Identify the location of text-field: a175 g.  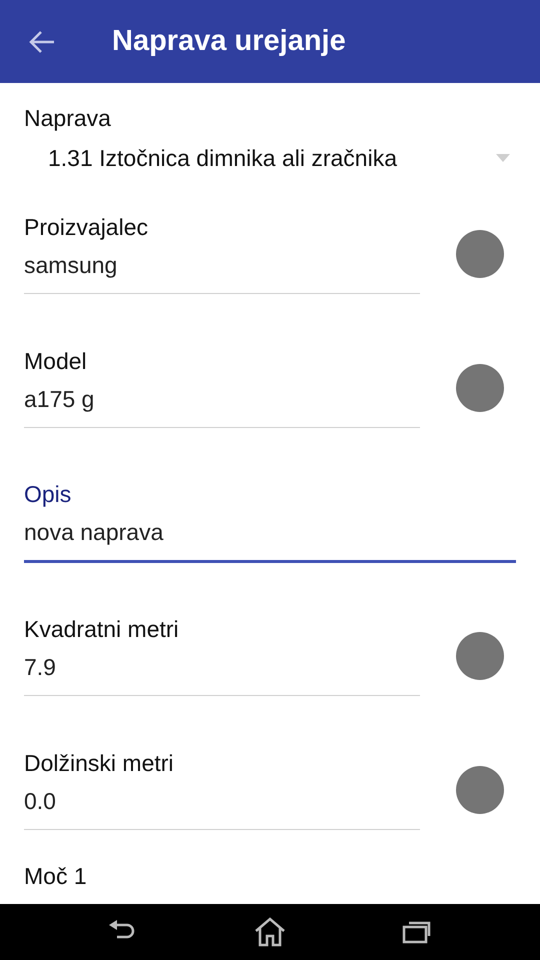
(222, 402).